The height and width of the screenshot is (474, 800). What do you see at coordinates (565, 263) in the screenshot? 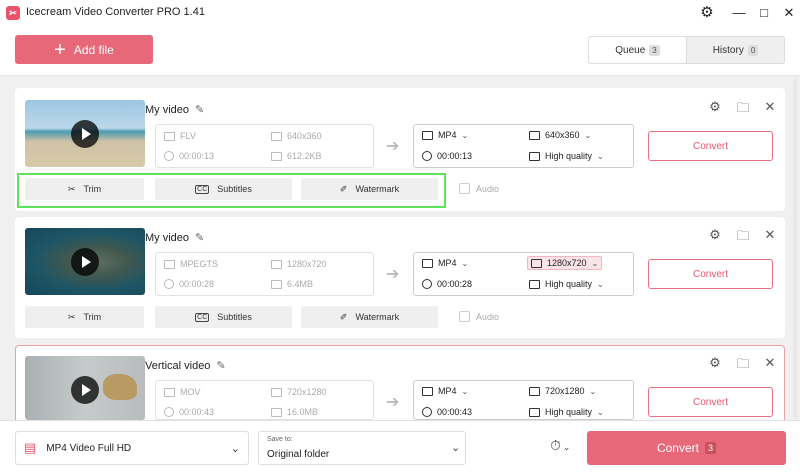
I see `output-resolution-select: 1280x720 ⌄` at bounding box center [565, 263].